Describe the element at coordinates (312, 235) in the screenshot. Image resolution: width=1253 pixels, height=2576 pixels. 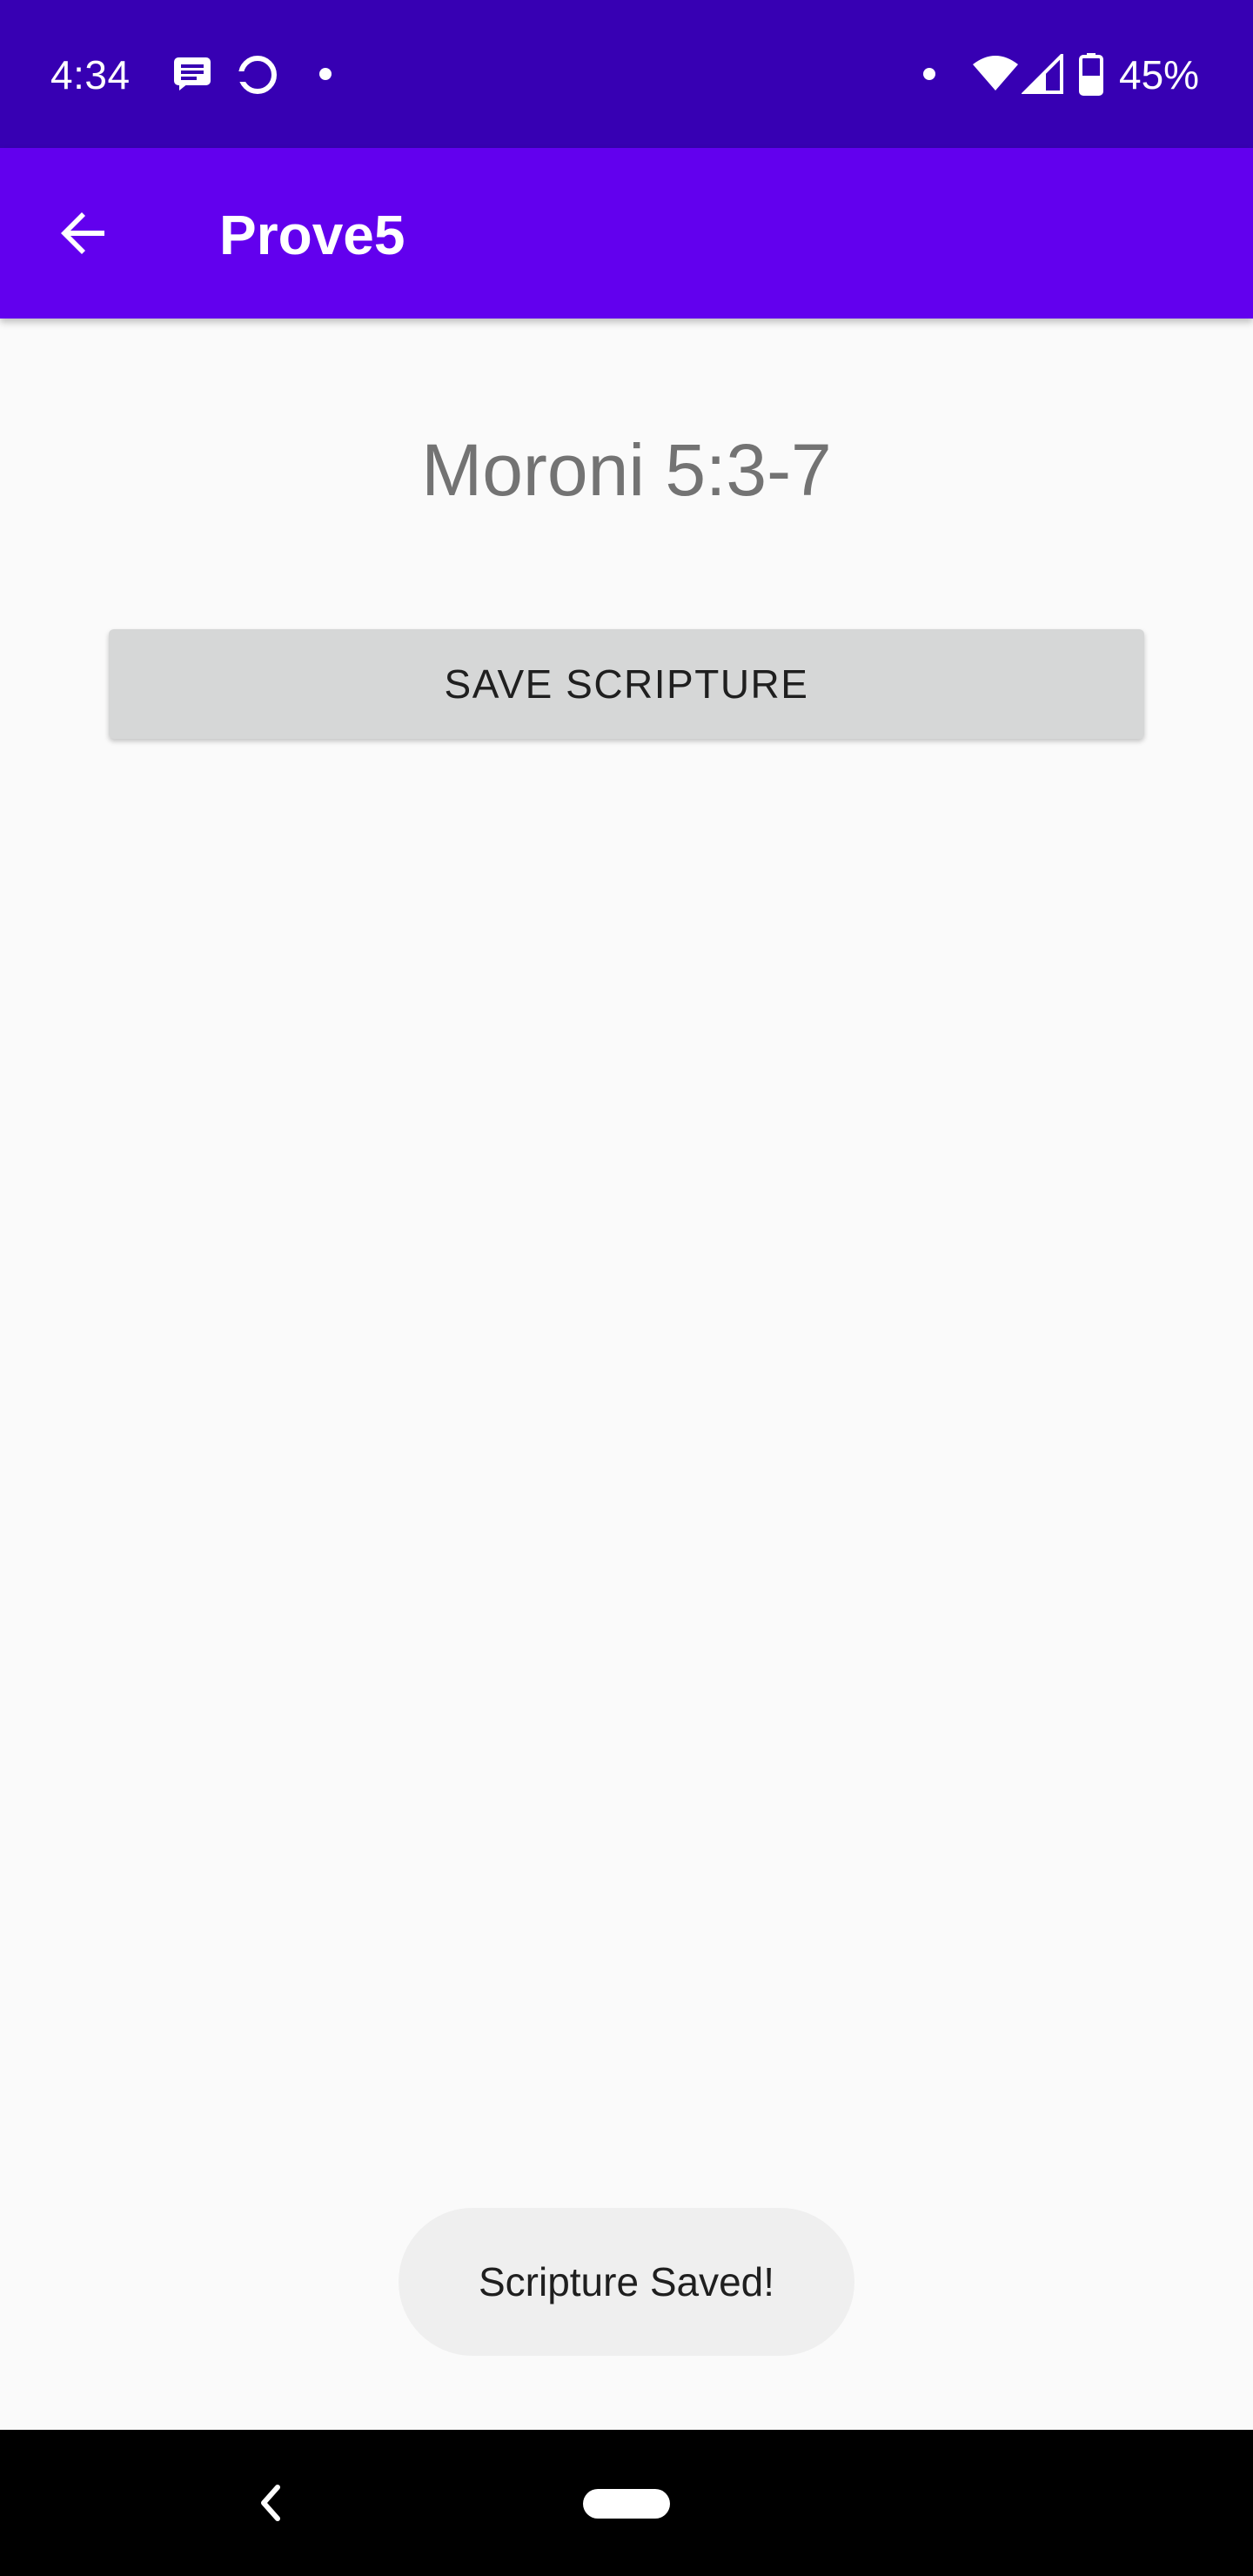
I see `page-title: Prove5` at that location.